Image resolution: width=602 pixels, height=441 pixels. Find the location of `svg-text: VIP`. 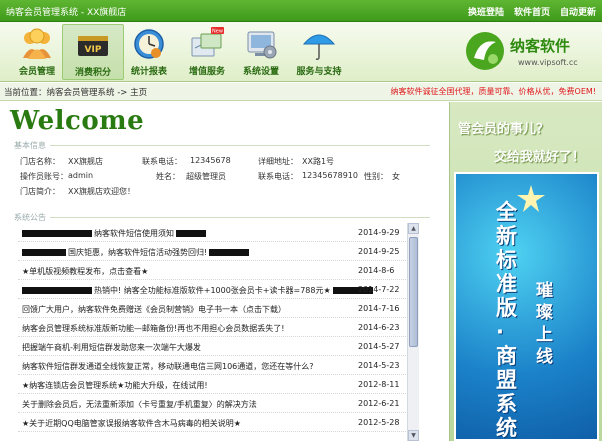

svg-text: VIP is located at coordinates (93, 50).